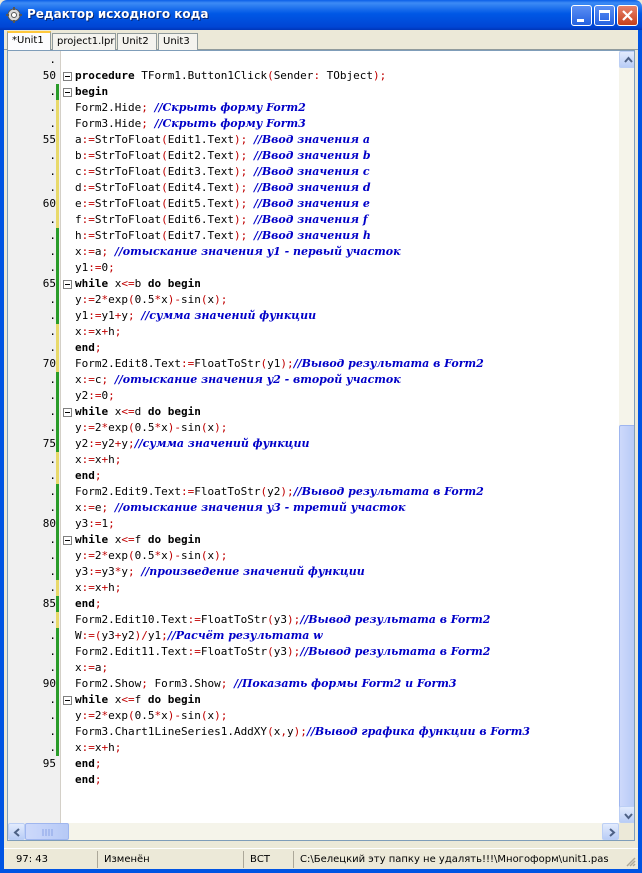 The image size is (642, 873). Describe the element at coordinates (85, 475) in the screenshot. I see `code-keyword: end` at that location.